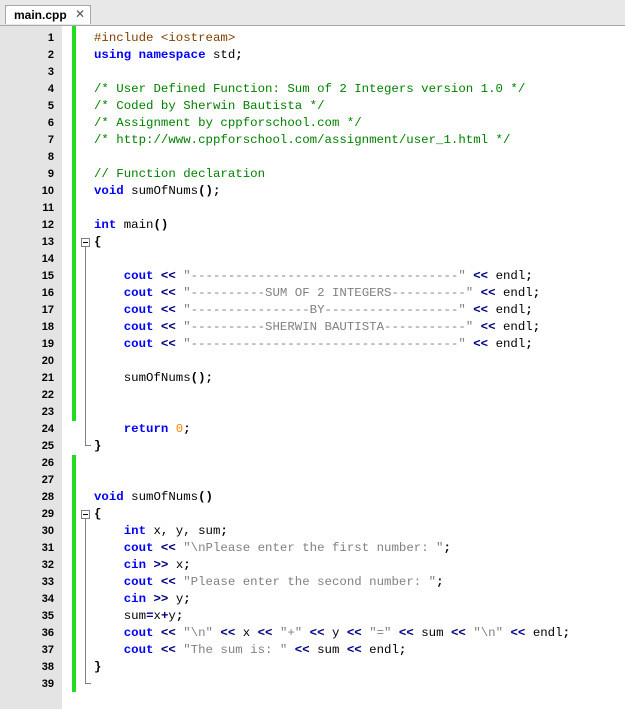 Image resolution: width=625 pixels, height=709 pixels. I want to click on code-text: sum=x+y;, so click(139, 616).